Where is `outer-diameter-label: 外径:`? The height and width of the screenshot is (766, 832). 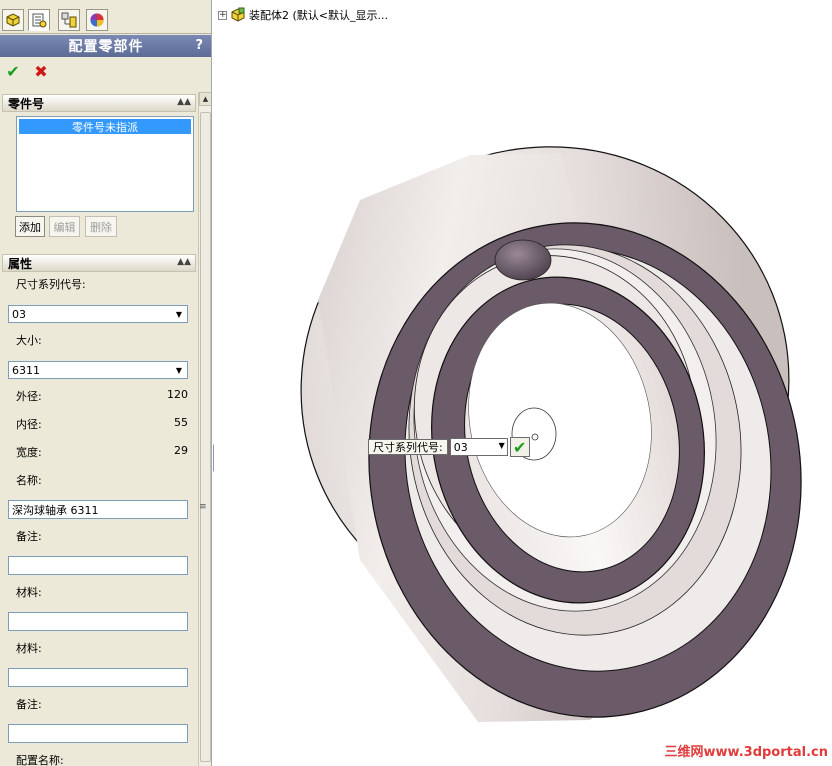 outer-diameter-label: 外径: is located at coordinates (29, 396).